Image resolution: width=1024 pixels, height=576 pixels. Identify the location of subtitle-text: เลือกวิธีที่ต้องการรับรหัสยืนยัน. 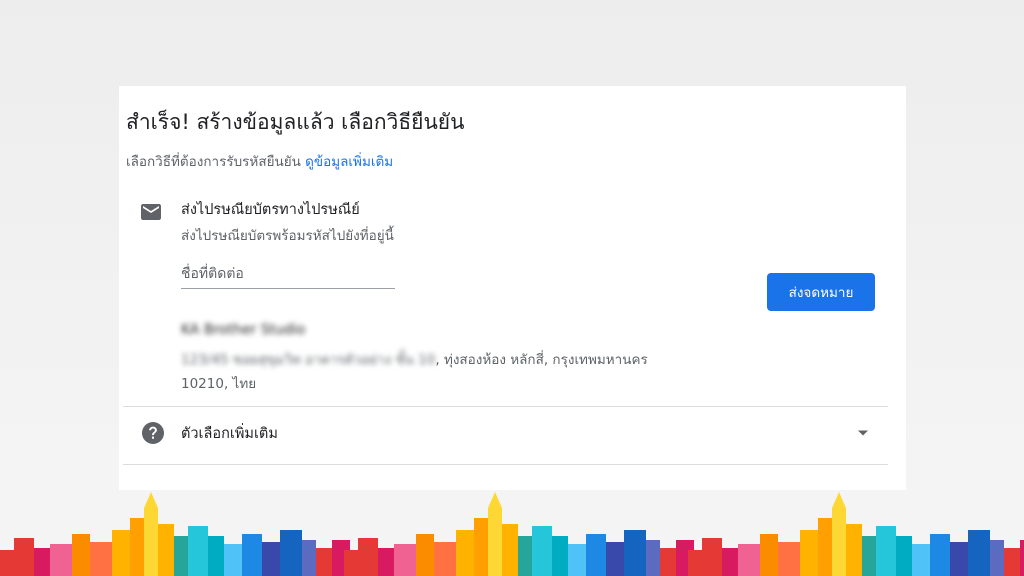
(213, 162).